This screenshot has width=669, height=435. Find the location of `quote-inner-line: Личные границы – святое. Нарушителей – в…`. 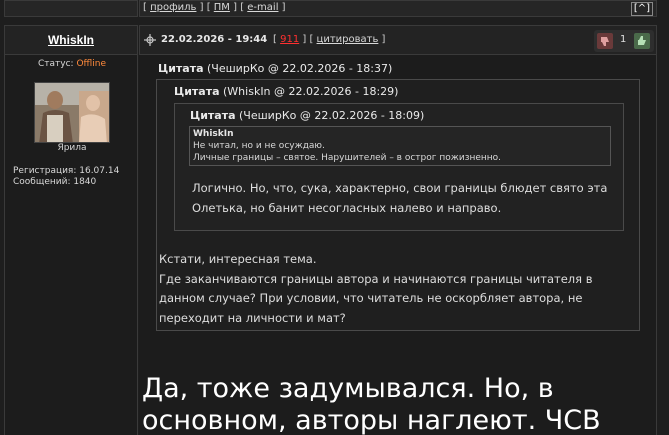

quote-inner-line: Личные границы – святое. Нарушителей – в… is located at coordinates (347, 158).